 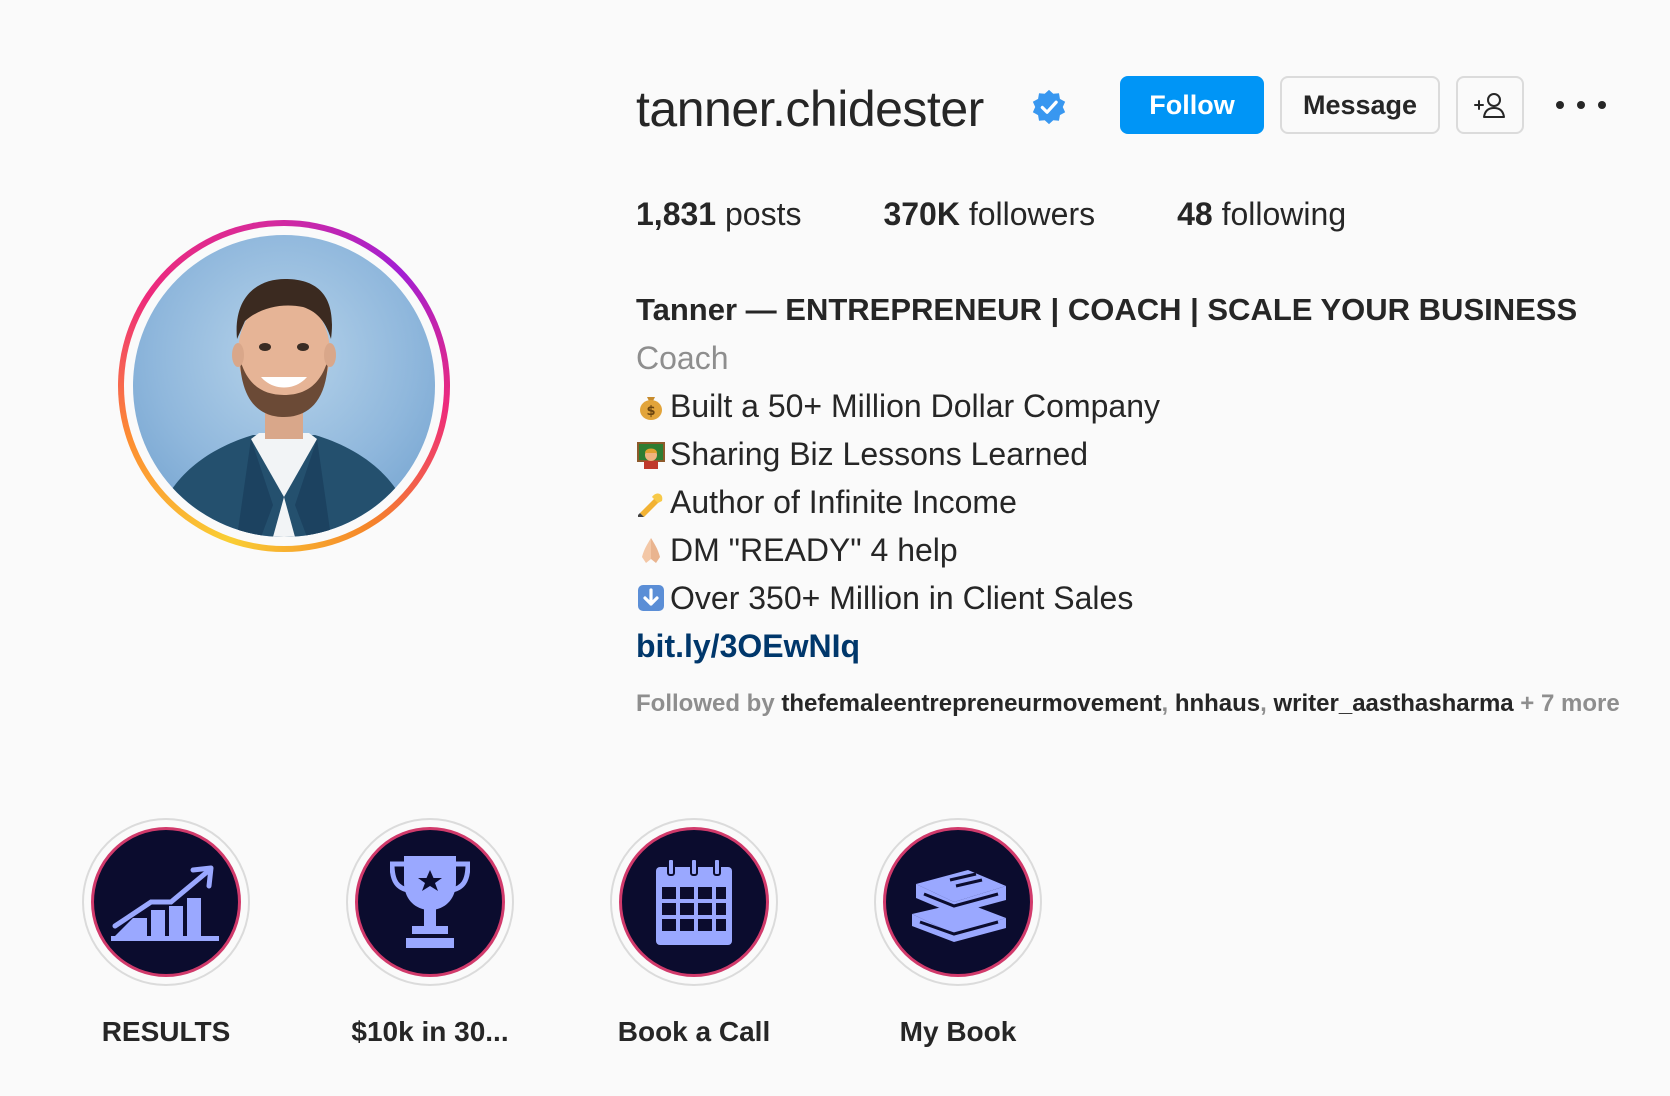 I want to click on highlight-label: Book a Call, so click(x=694, y=1031).